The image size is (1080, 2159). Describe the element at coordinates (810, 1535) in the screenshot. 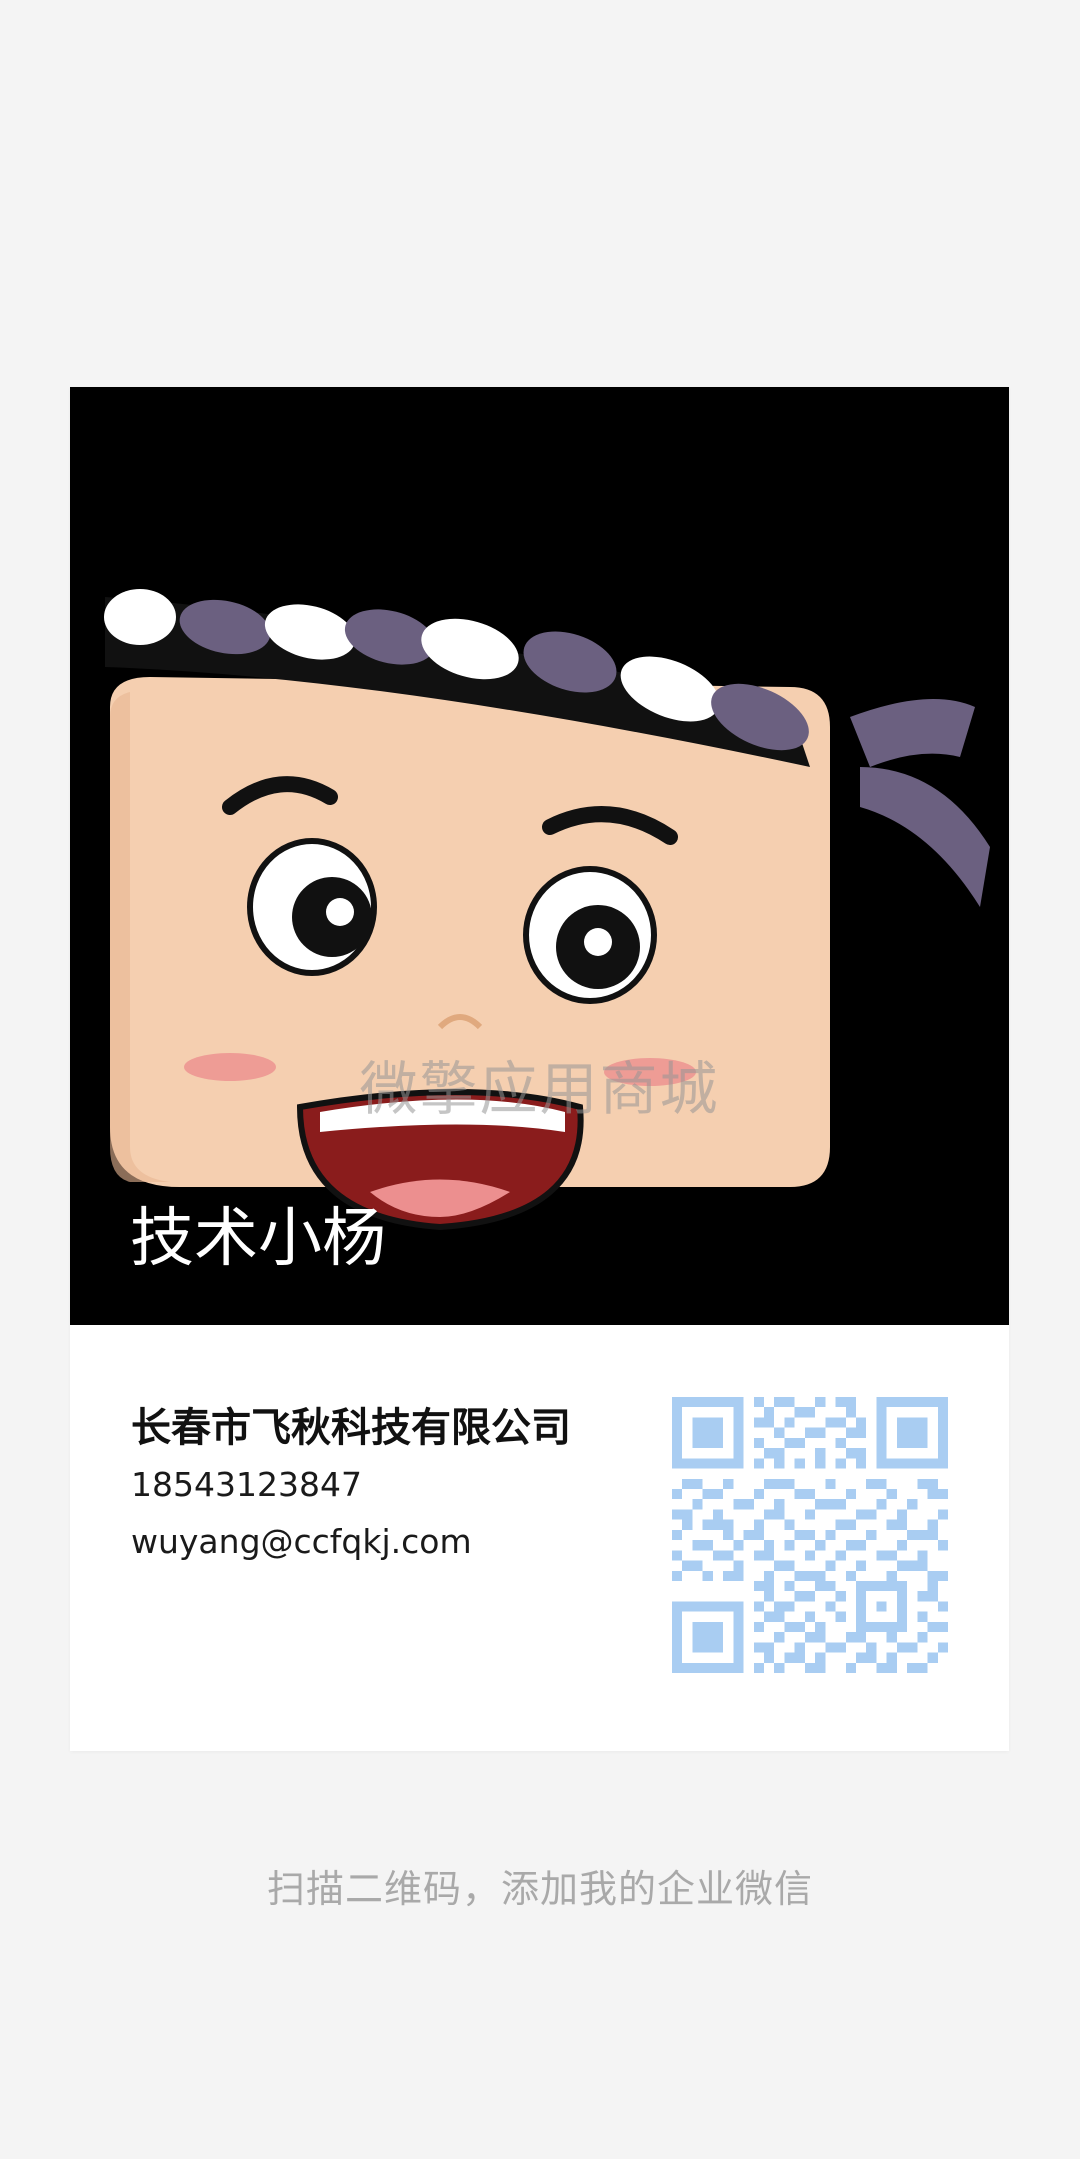

I see `qr-code-icon` at that location.